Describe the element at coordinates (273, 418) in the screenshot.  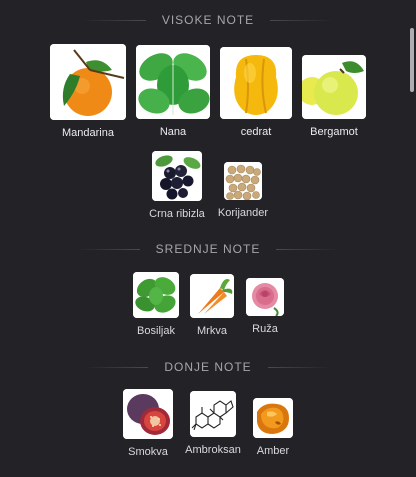
I see `amber-icon` at that location.